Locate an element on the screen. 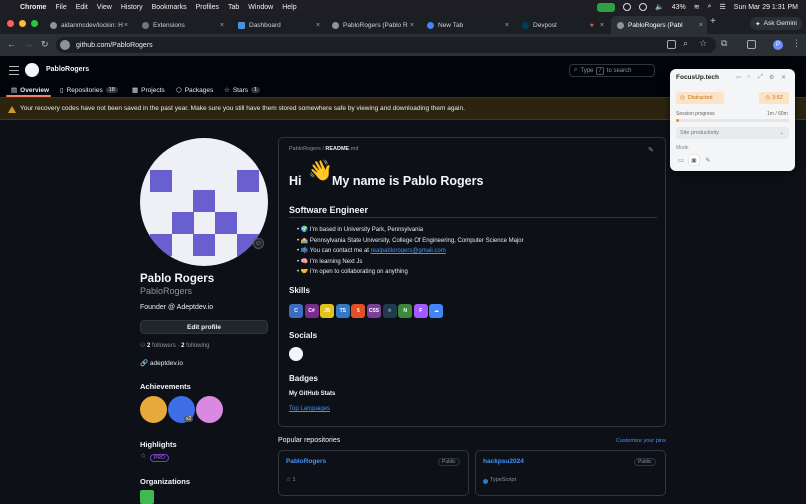 The image size is (806, 504). edit-profile-button: Edit profile is located at coordinates (204, 327).